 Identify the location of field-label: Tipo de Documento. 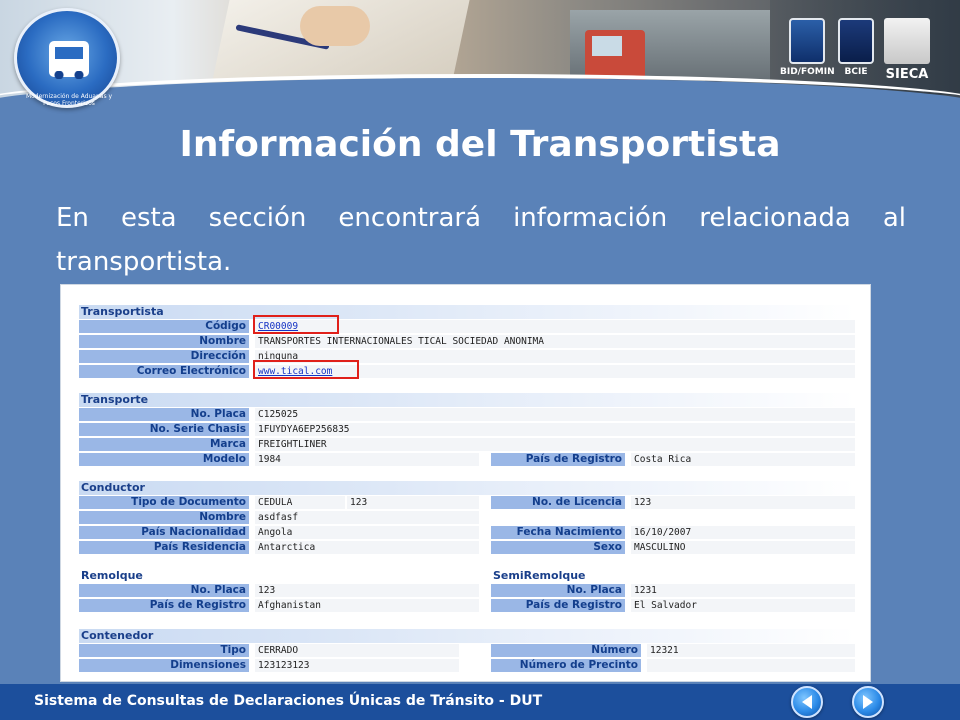
(164, 502).